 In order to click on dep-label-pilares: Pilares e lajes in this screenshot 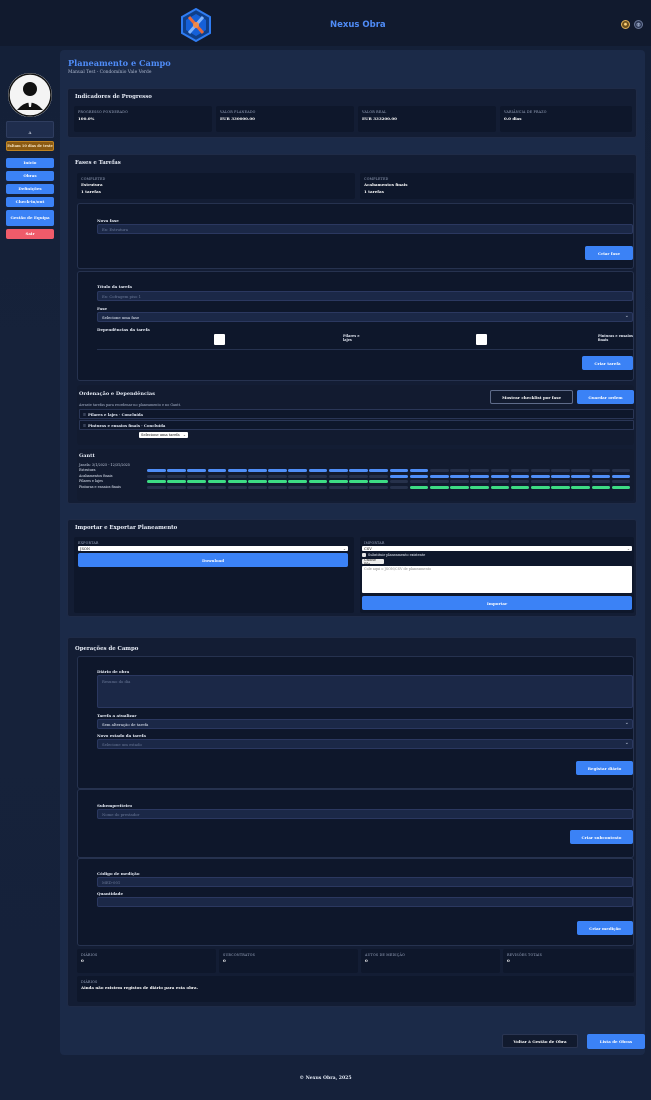, I will do `click(351, 338)`.